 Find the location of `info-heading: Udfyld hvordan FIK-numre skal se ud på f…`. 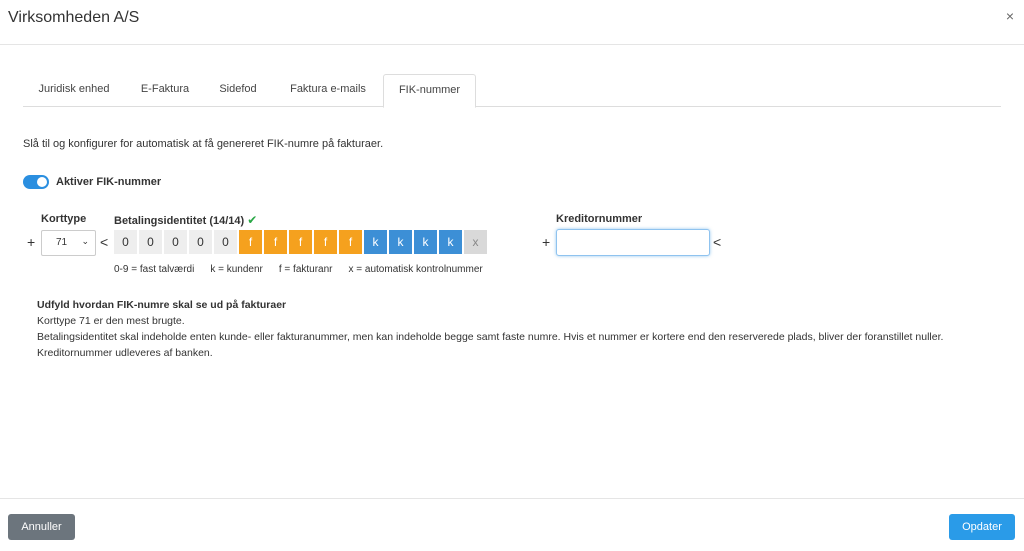

info-heading: Udfyld hvordan FIK-numre skal se ud på f… is located at coordinates (162, 305).